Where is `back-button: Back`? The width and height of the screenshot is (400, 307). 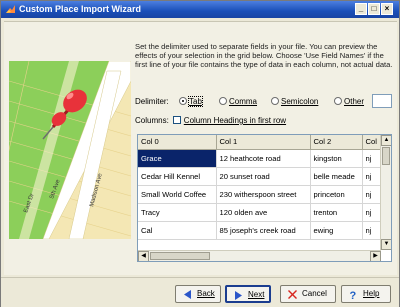 back-button: Back is located at coordinates (198, 294).